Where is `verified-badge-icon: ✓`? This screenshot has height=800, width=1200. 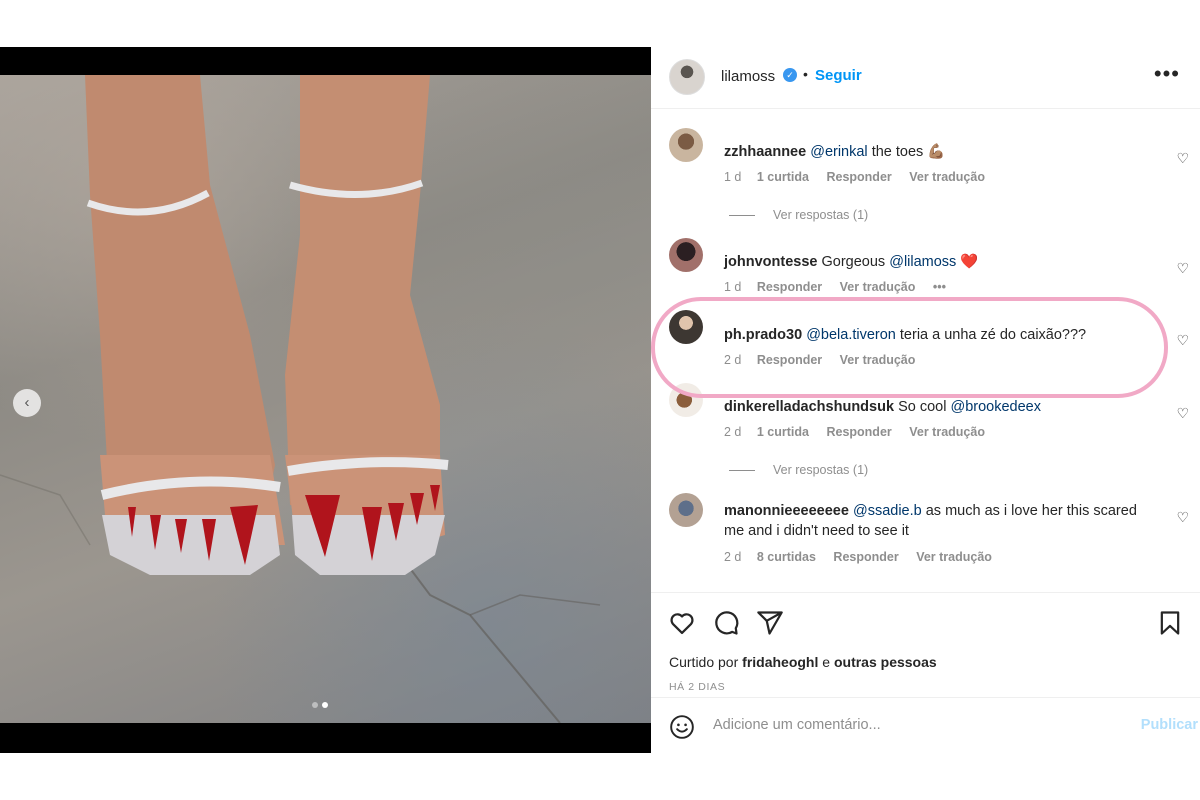
verified-badge-icon: ✓ is located at coordinates (790, 75).